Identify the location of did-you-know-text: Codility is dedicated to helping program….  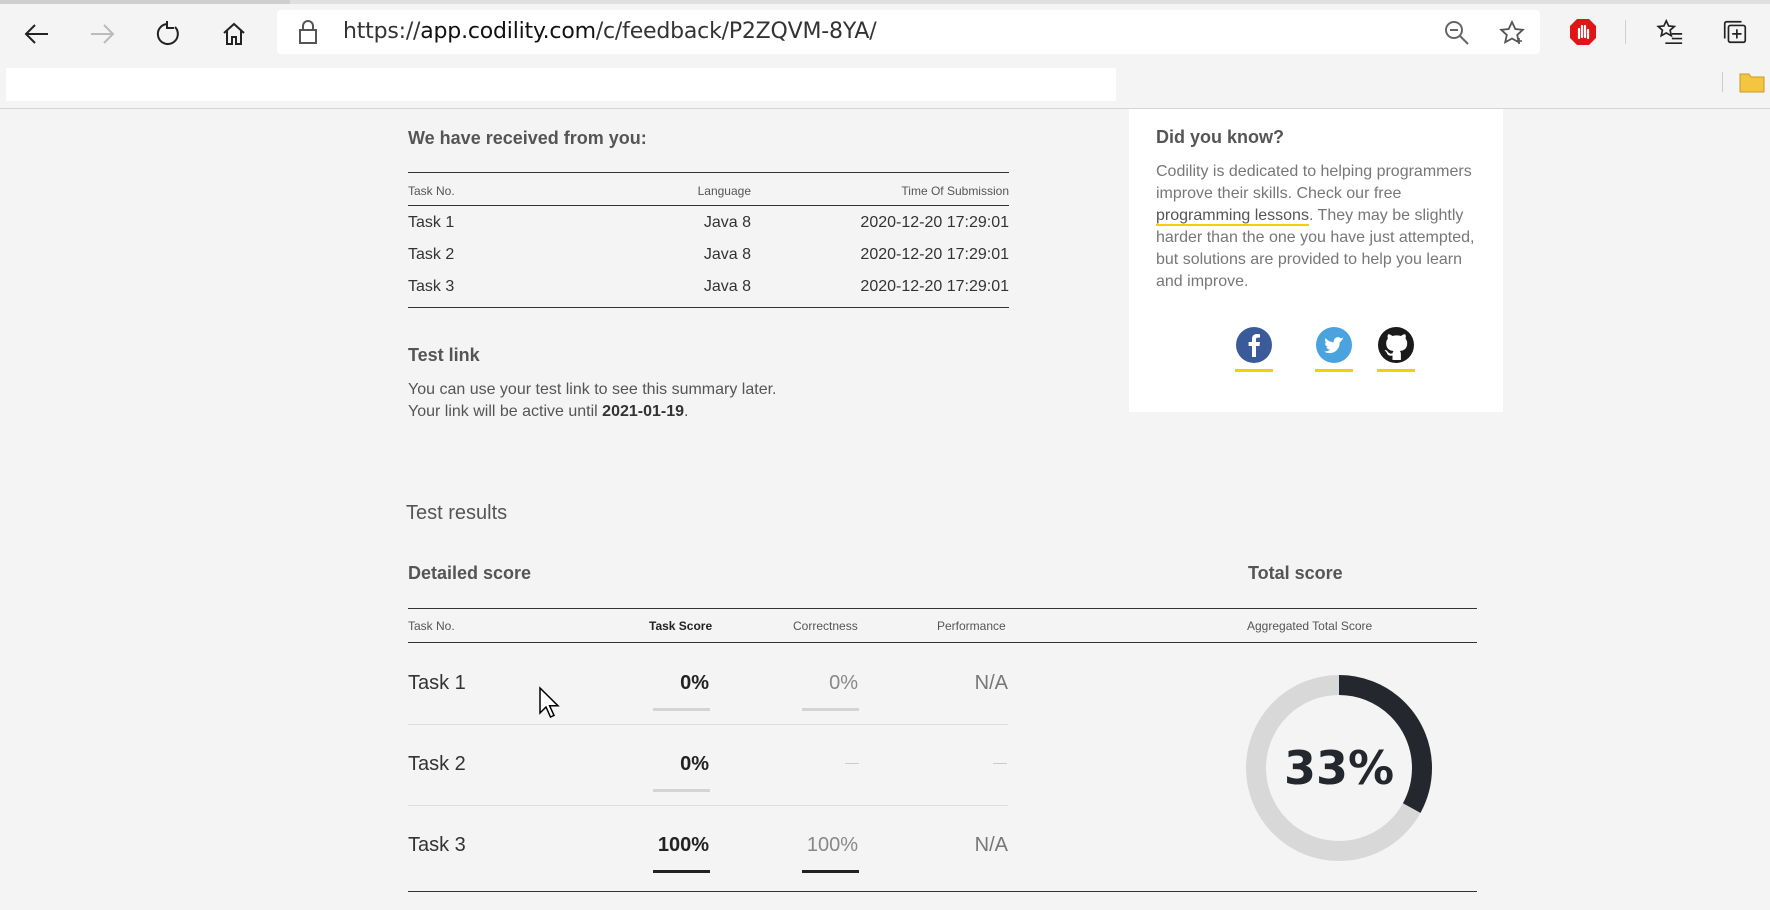
(1321, 227).